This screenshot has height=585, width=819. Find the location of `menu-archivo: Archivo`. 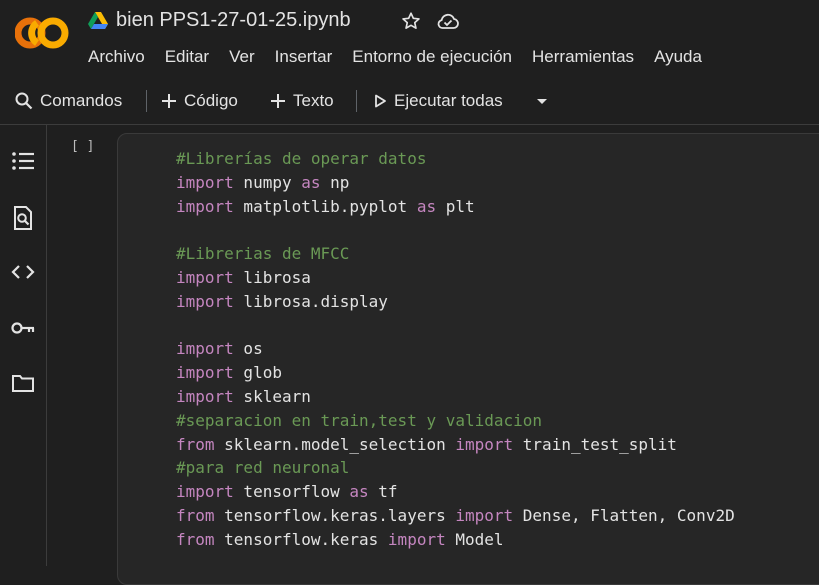

menu-archivo: Archivo is located at coordinates (116, 58).